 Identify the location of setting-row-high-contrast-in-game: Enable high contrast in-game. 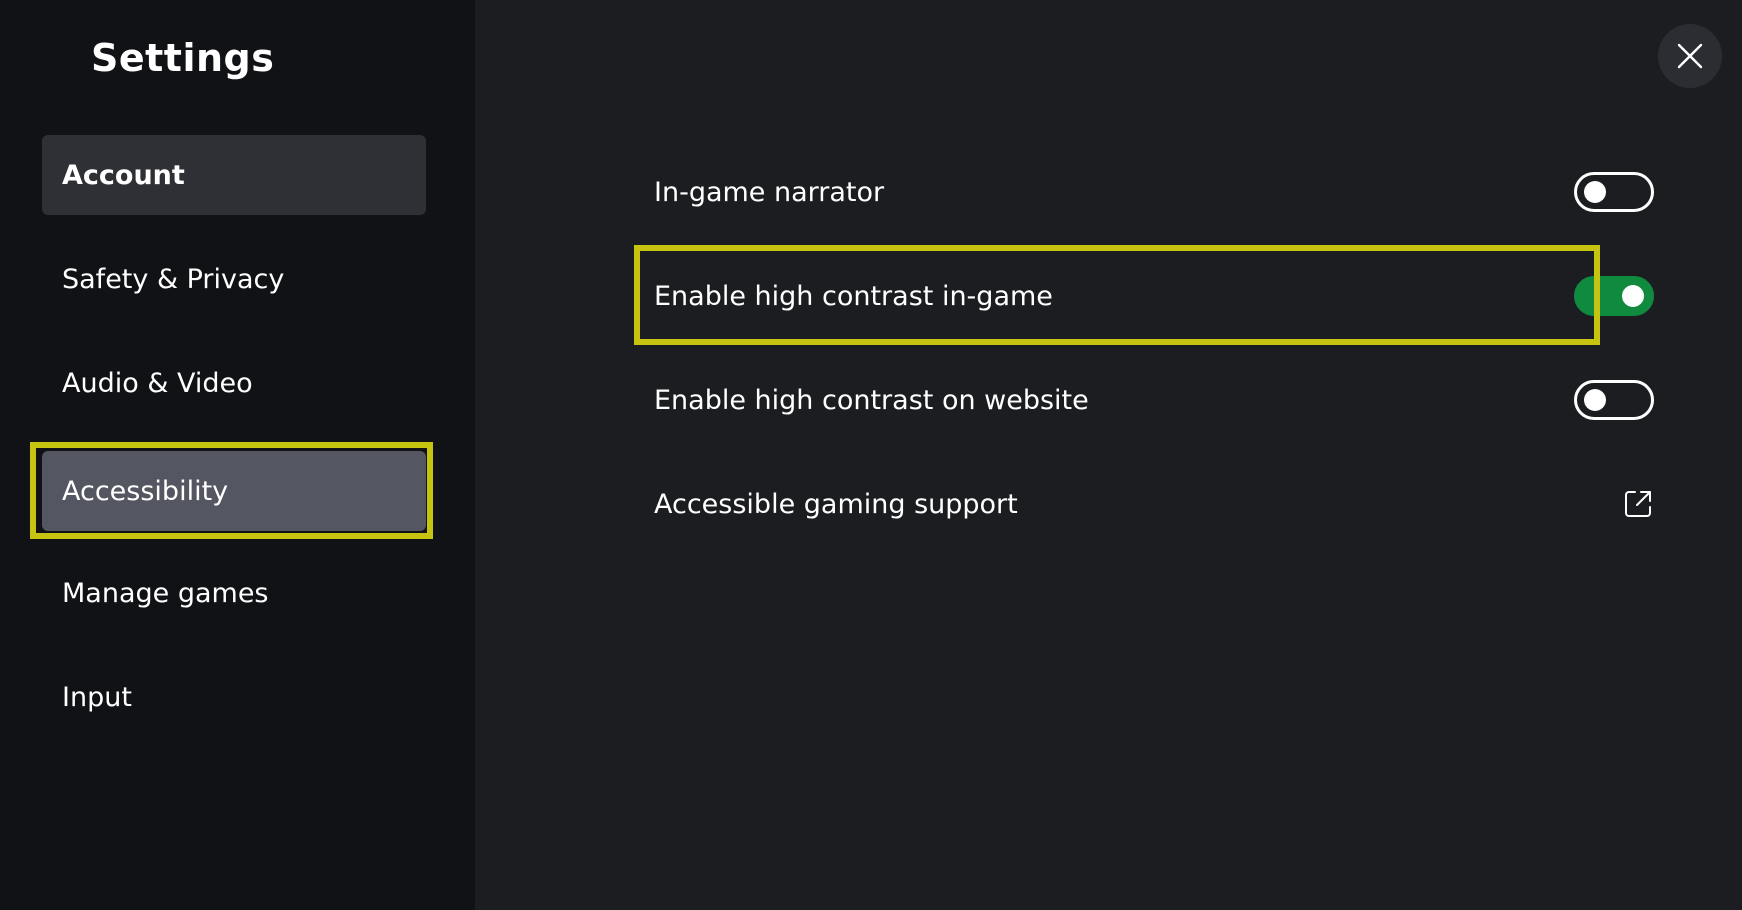
(1154, 296).